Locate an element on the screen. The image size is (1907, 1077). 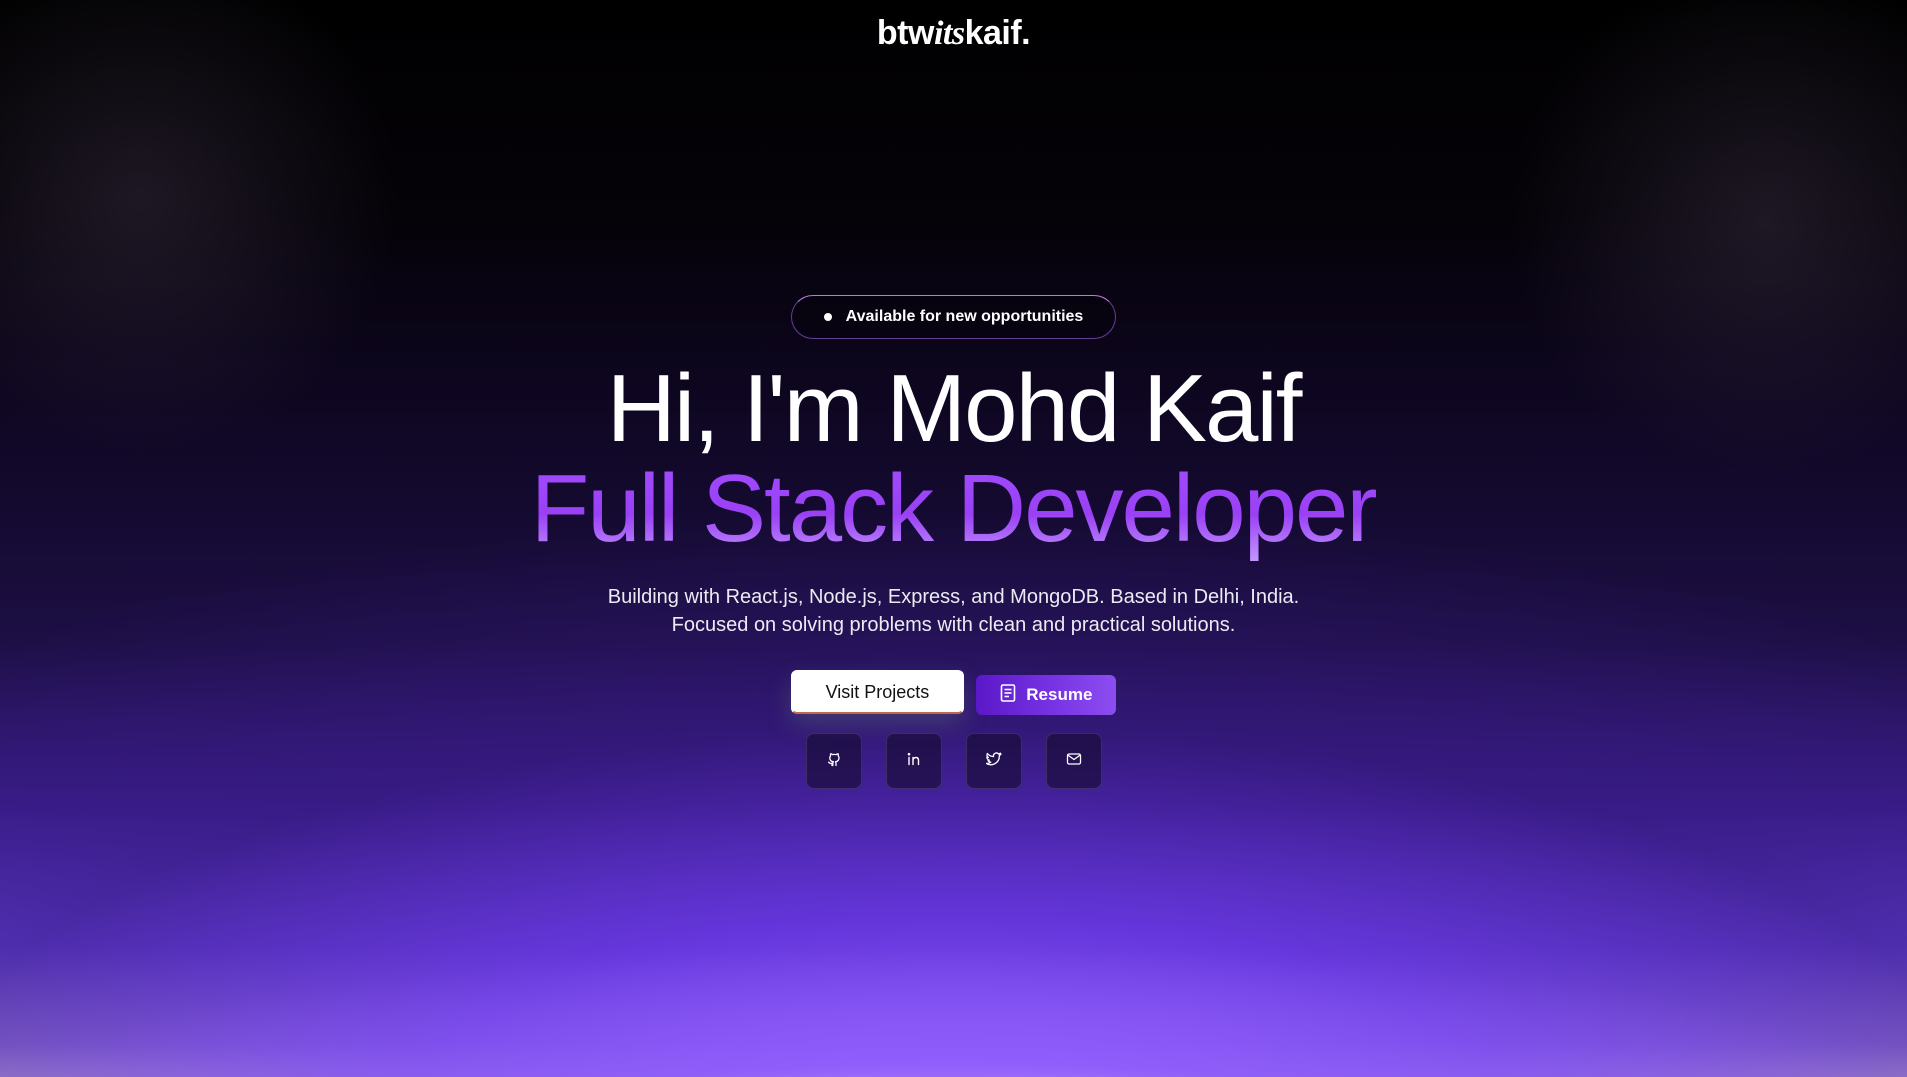
resume-label: Resume is located at coordinates (1059, 694).